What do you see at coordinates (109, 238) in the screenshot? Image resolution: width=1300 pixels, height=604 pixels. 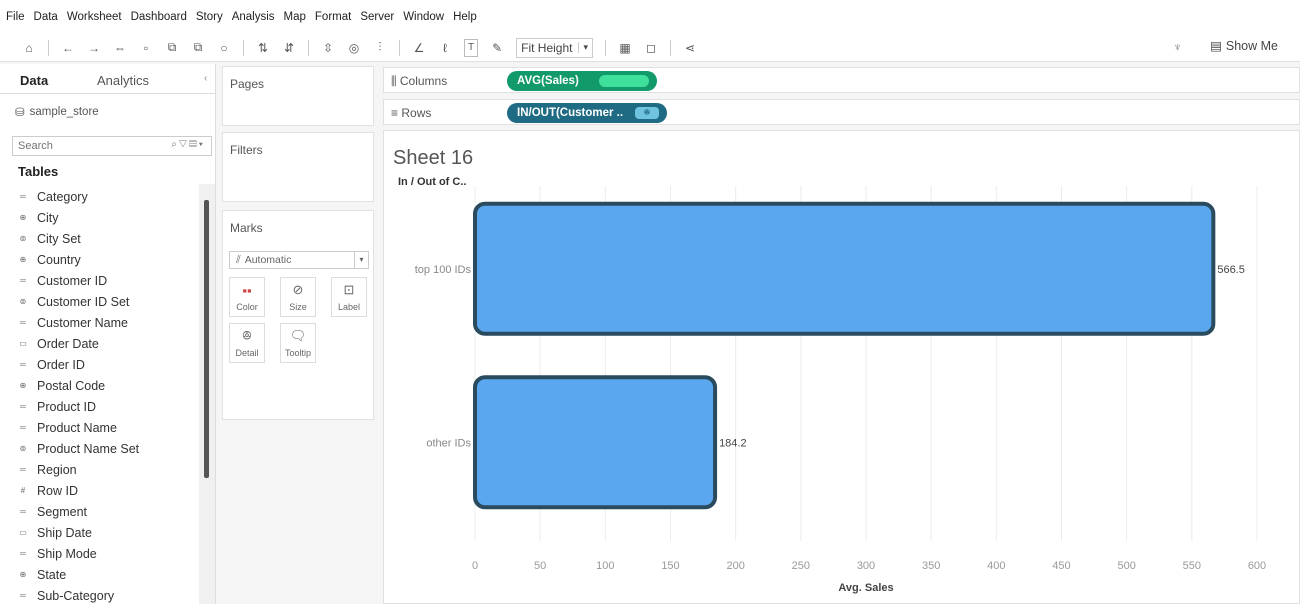 I see `field-item: ⊚ City Set` at bounding box center [109, 238].